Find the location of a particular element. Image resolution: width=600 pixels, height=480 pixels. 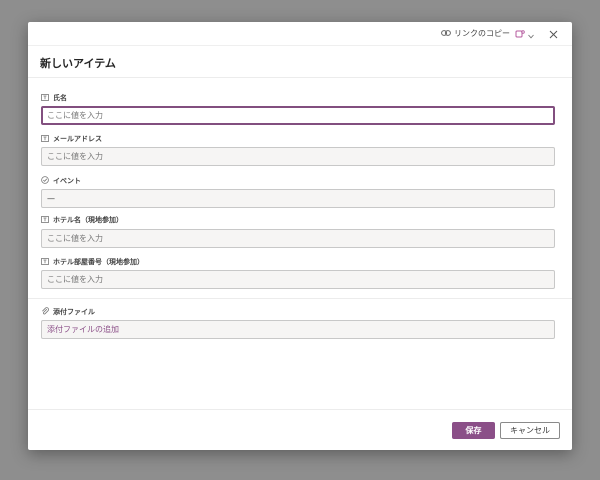

save-button: 保存 is located at coordinates (473, 430).